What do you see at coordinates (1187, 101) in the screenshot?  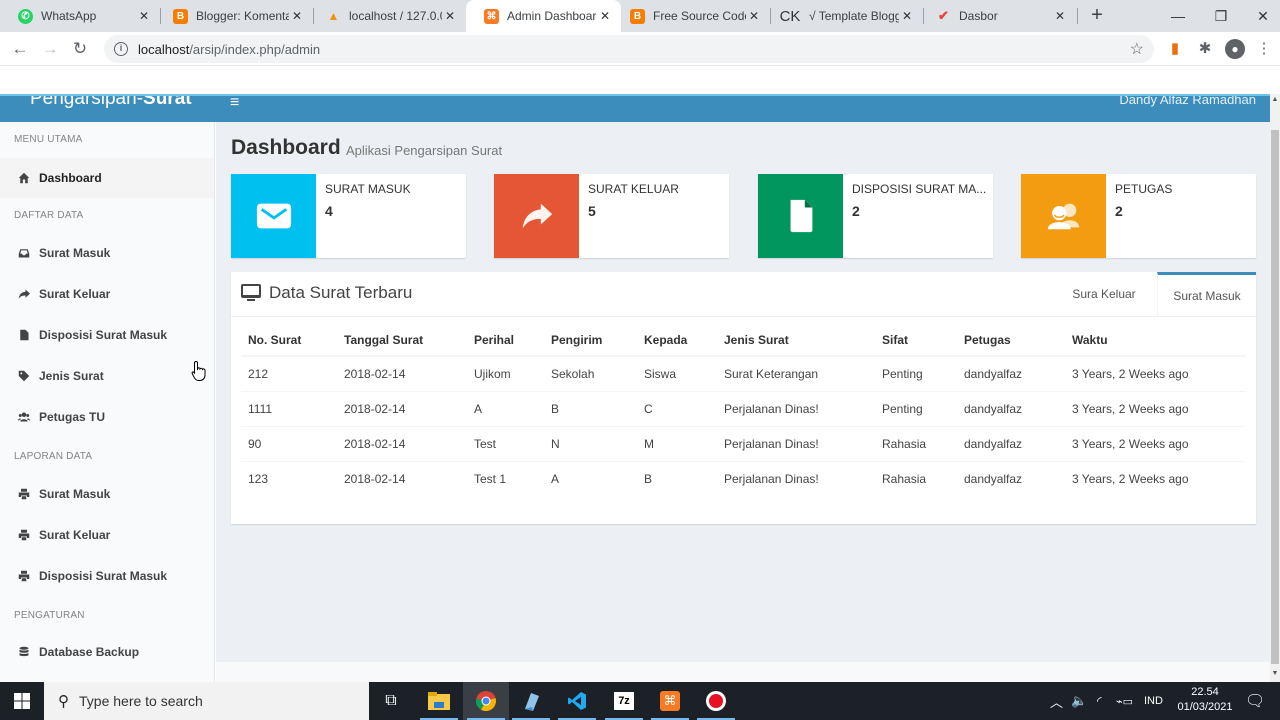 I see `user-menu: Dandy Alfaz Ramadhan` at bounding box center [1187, 101].